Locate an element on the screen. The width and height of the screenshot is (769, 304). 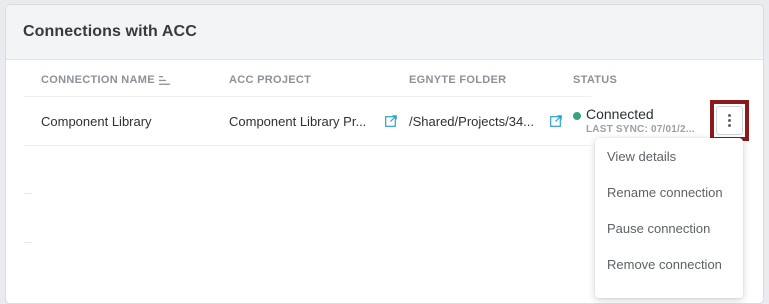
menu-item-remove-connection: Remove connection is located at coordinates (669, 264).